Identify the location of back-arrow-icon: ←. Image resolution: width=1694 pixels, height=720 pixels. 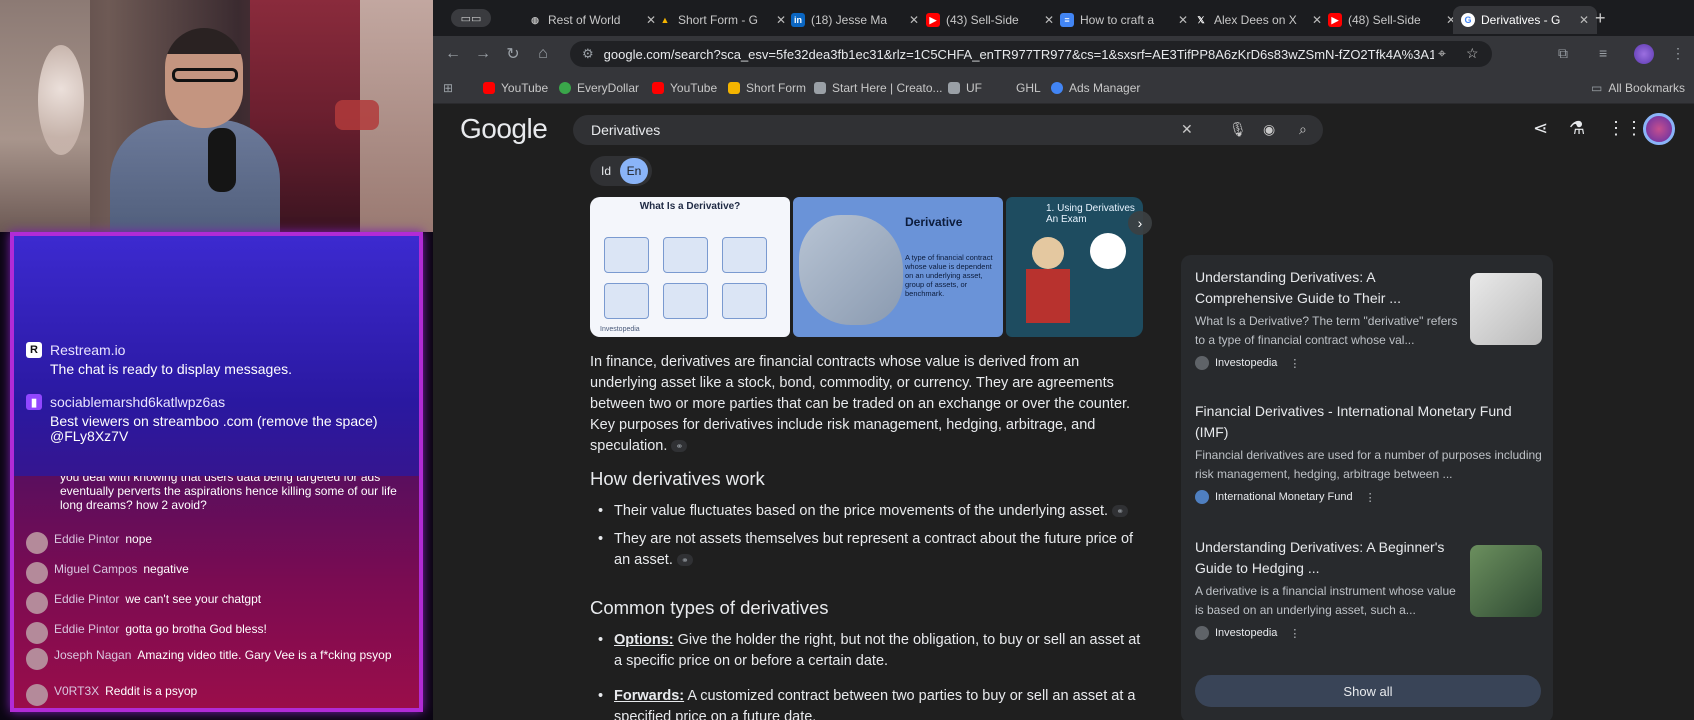
(453, 54).